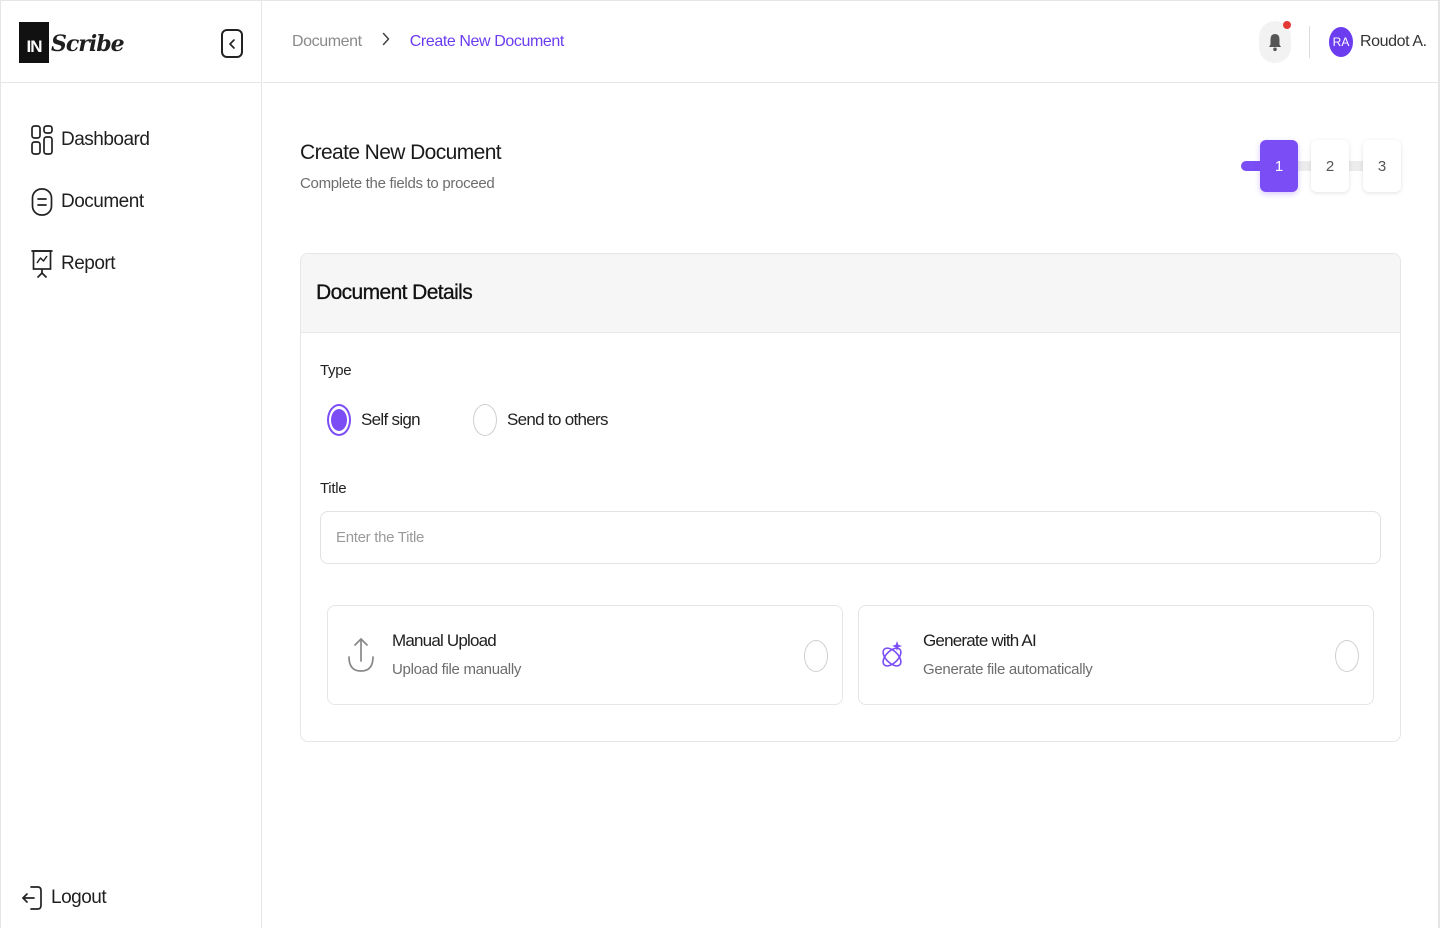  What do you see at coordinates (1008, 669) in the screenshot?
I see `option-subtitle: Generate file automatically` at bounding box center [1008, 669].